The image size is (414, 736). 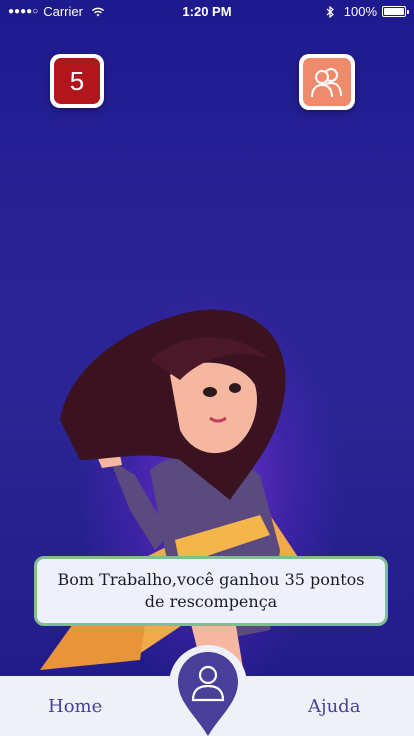 I want to click on bluetooth-icon, so click(x=330, y=11).